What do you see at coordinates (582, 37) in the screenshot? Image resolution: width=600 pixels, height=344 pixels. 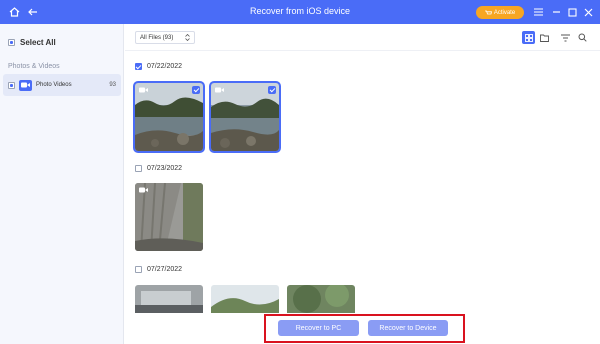 I see `search-icon` at bounding box center [582, 37].